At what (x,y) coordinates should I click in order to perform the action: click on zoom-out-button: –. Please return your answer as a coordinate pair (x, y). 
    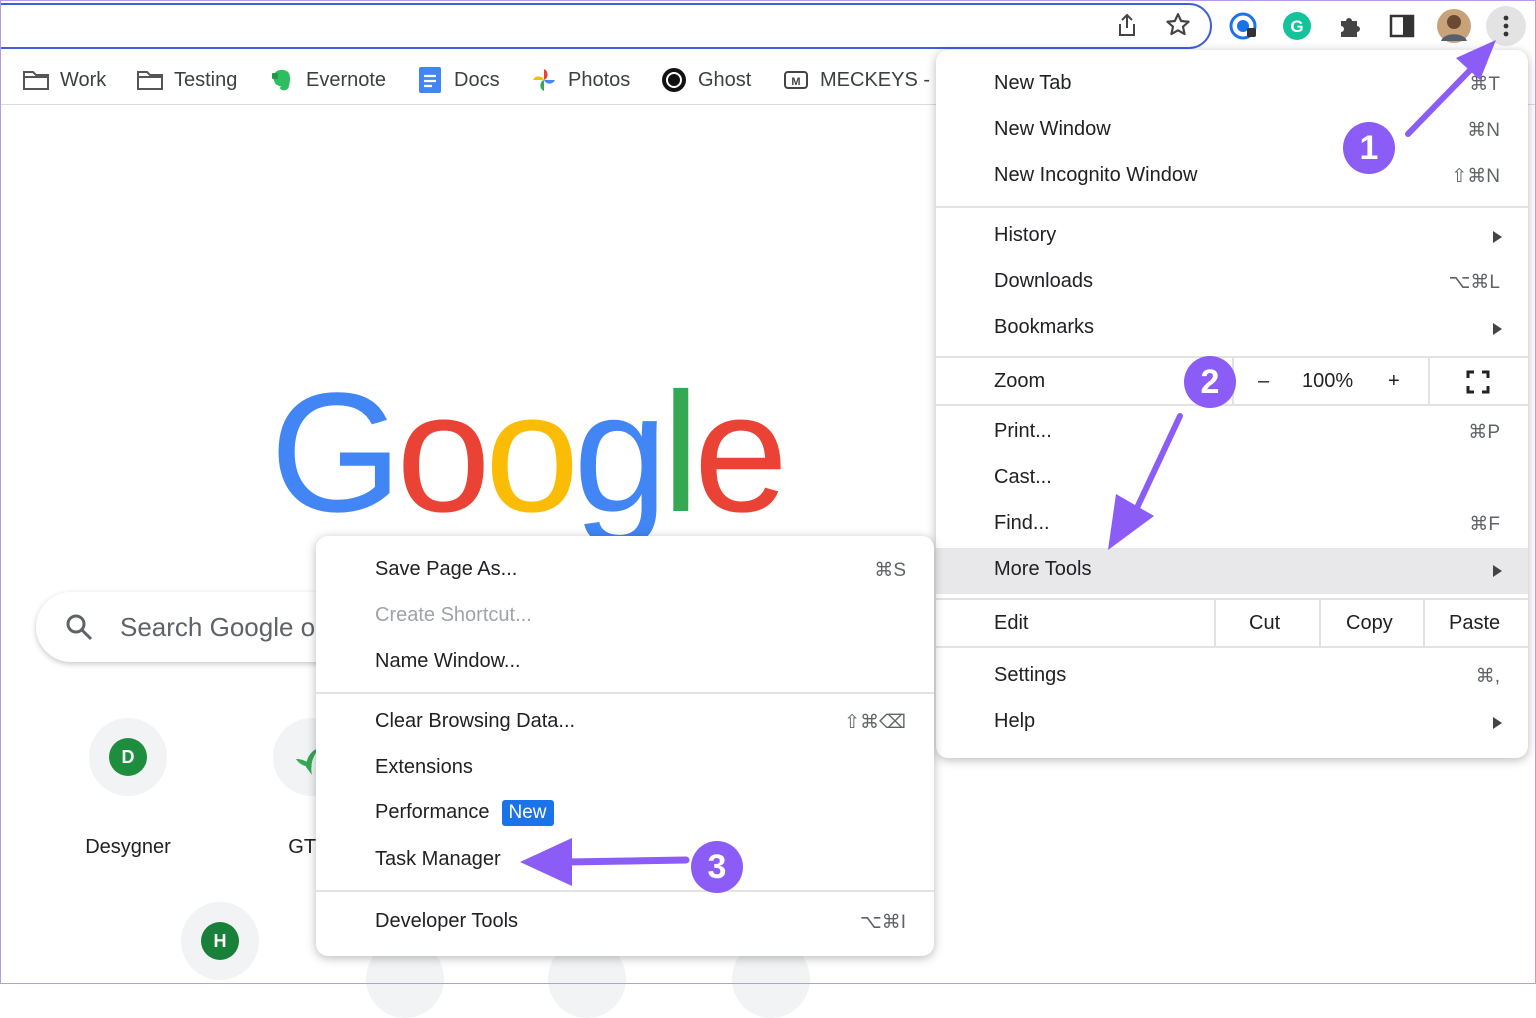
    Looking at the image, I should click on (1263, 381).